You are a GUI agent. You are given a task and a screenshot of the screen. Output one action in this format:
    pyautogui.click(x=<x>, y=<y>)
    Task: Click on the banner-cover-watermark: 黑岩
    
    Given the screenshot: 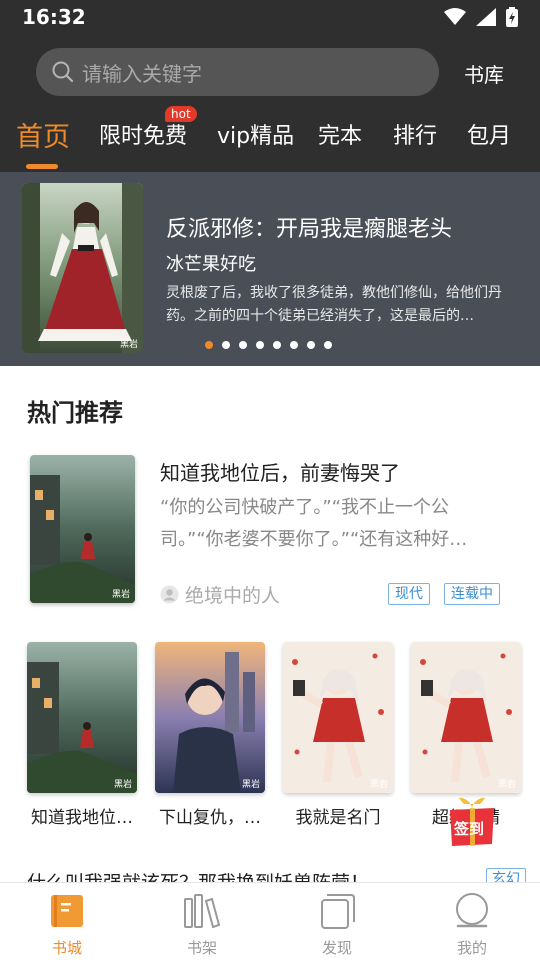 What is the action you would take?
    pyautogui.click(x=128, y=345)
    